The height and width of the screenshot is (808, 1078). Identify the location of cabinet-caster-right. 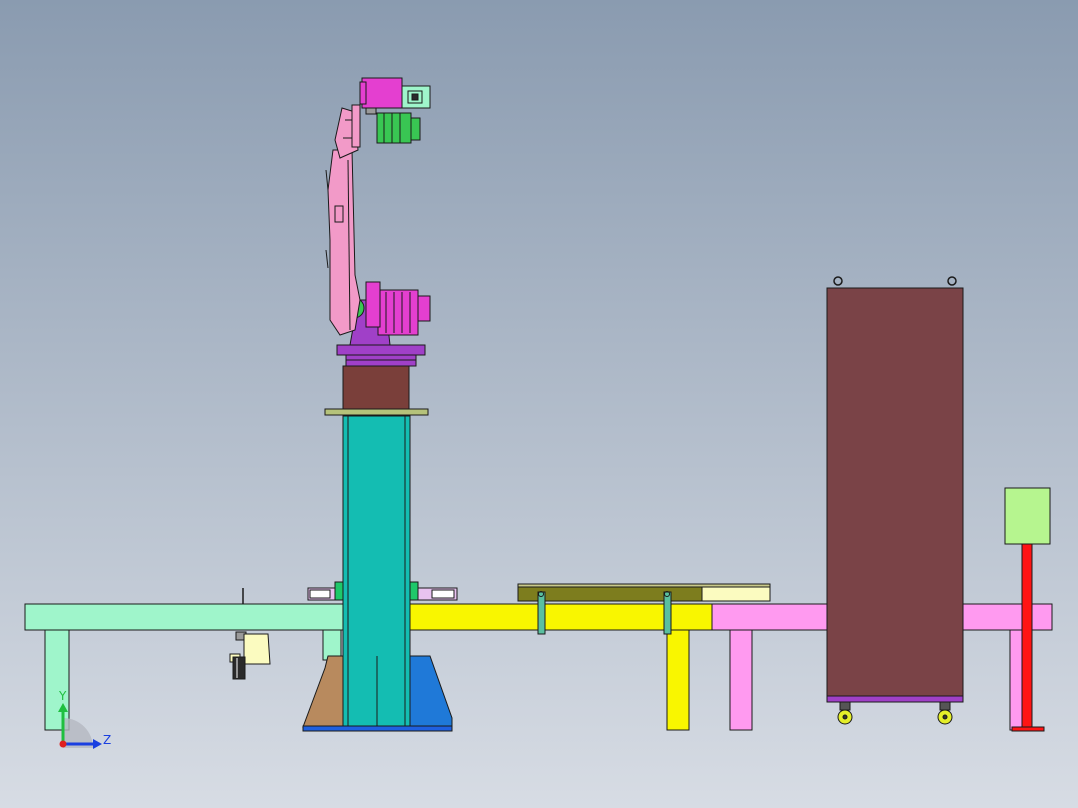
(945, 713).